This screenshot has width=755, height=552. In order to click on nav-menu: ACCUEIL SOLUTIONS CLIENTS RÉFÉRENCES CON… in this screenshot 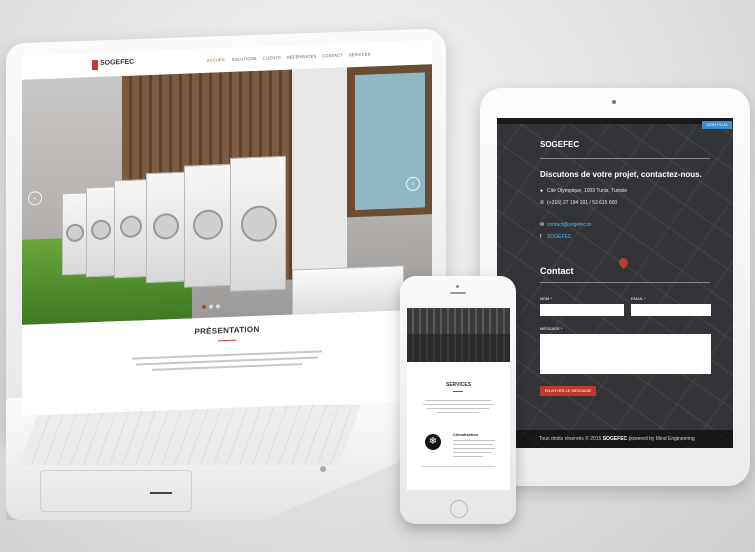, I will do `click(289, 56)`.